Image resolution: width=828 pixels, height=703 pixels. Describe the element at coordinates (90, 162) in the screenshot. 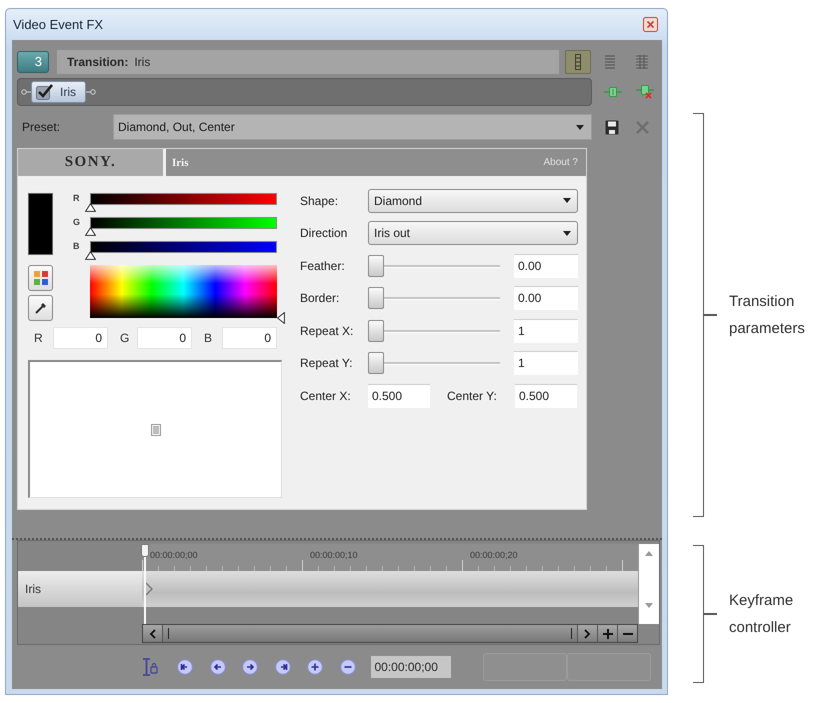

I see `logo-text: SONY.` at that location.